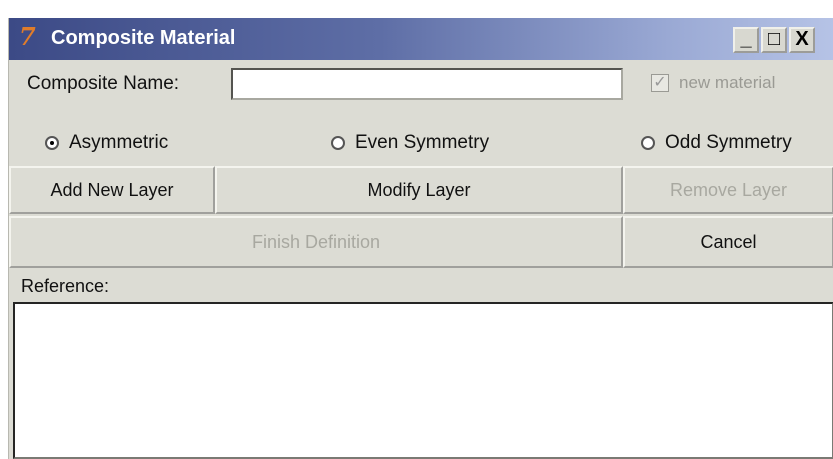 This screenshot has width=833, height=459. Describe the element at coordinates (774, 40) in the screenshot. I see `maximize-button: □` at that location.